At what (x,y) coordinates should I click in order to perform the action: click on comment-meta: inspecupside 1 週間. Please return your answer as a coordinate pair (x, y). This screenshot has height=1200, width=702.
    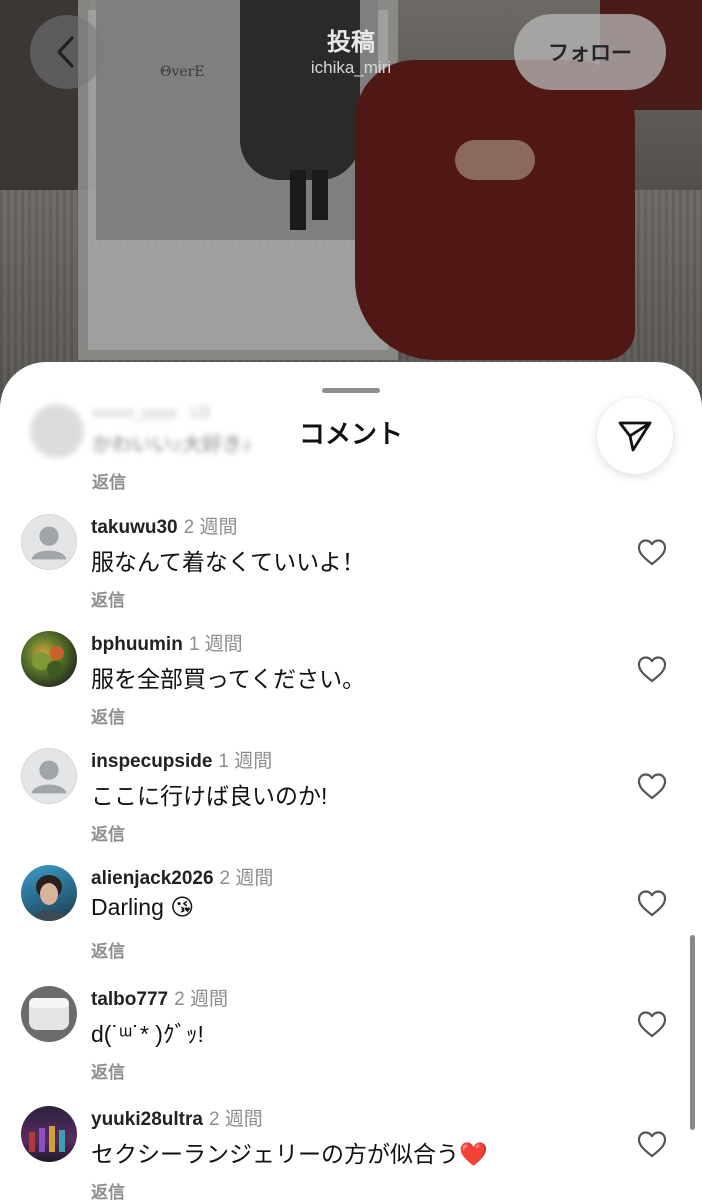
    Looking at the image, I should click on (181, 759).